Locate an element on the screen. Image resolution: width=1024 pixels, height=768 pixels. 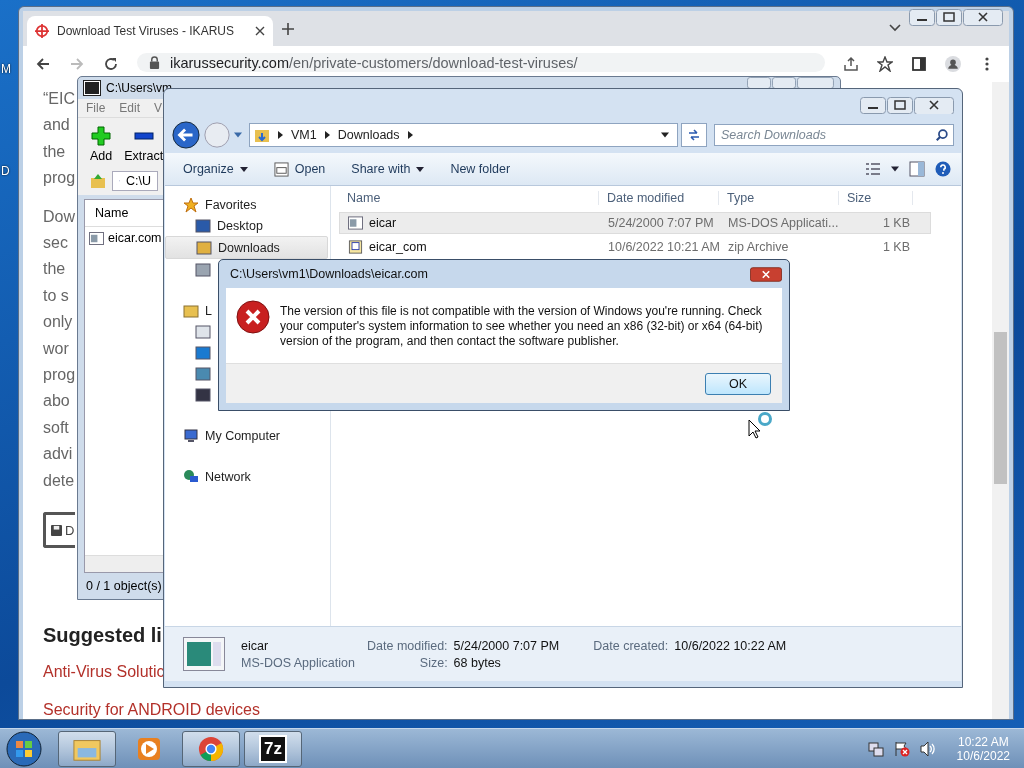
error-message: The version of this file is not compatible with the version of Windows you're running. Check your computer's system information to see whether you need an x86 (32-bit) or x64 (64-bit) version of the program, and then contact the software publisher. is located at coordinates (522, 326).